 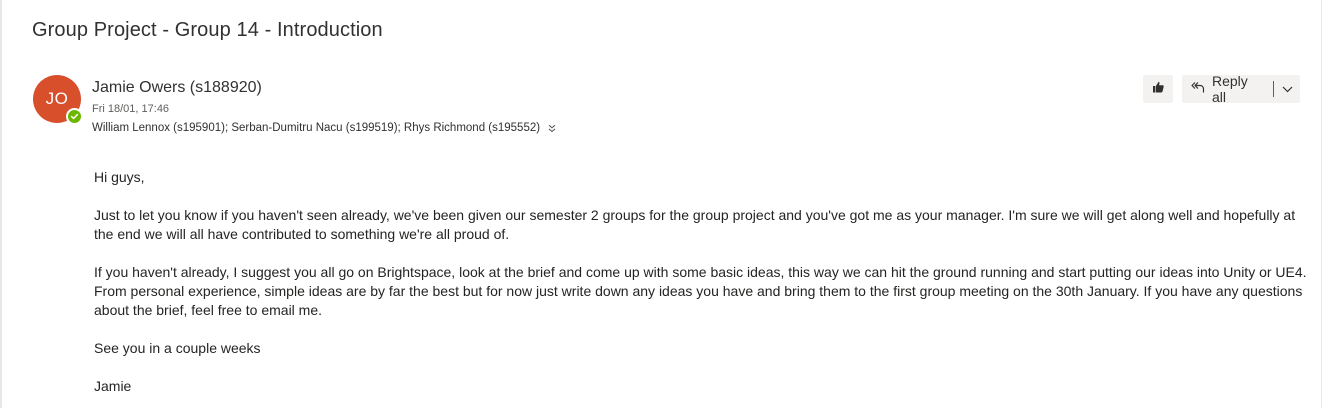 I want to click on double-chevron-down-icon, so click(x=552, y=128).